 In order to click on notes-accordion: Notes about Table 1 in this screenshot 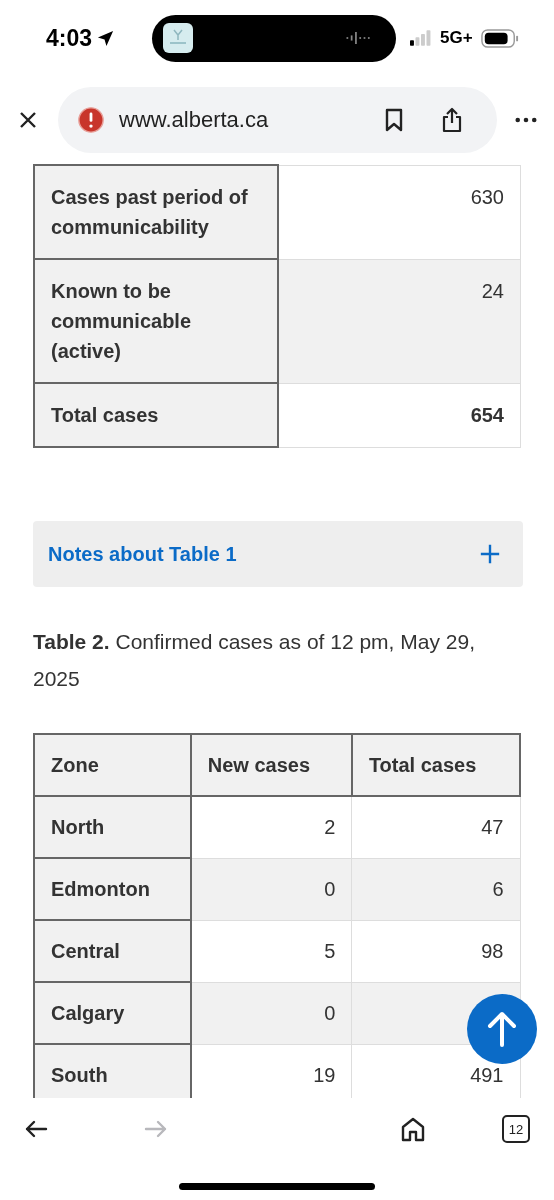, I will do `click(278, 554)`.